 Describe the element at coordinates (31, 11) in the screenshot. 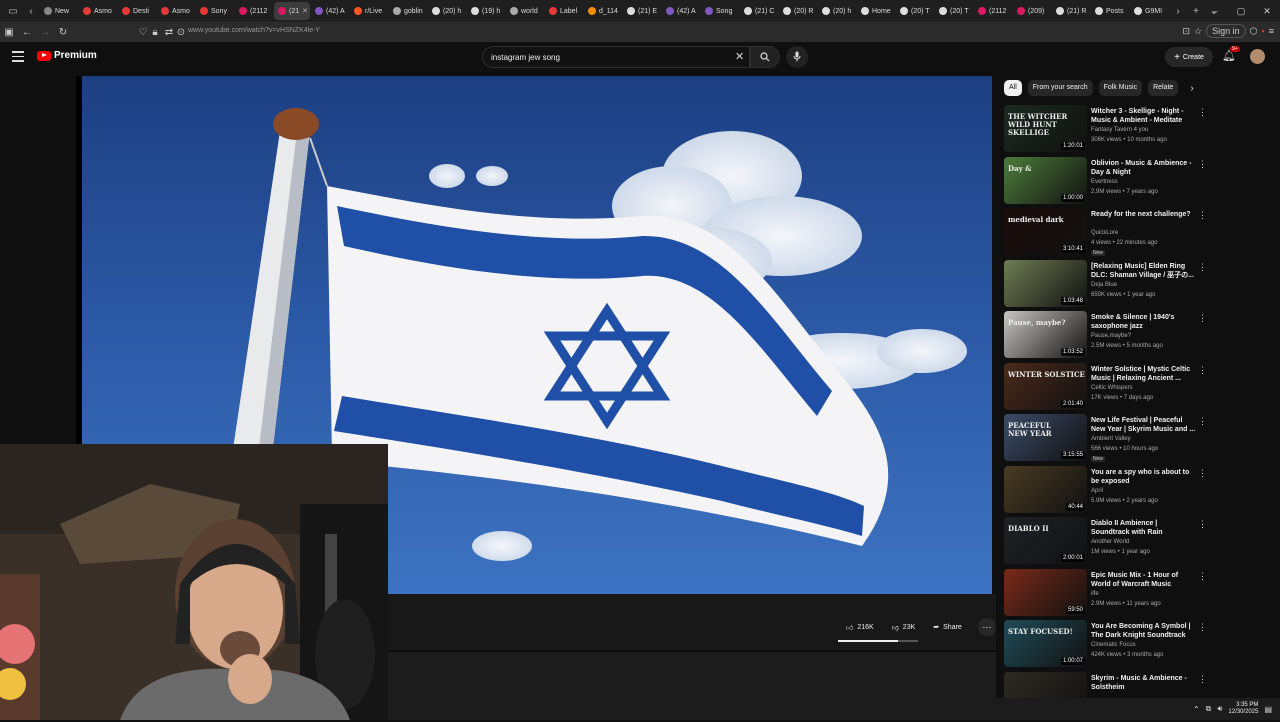

I see `tab-scroll-left-icon: ‹` at that location.